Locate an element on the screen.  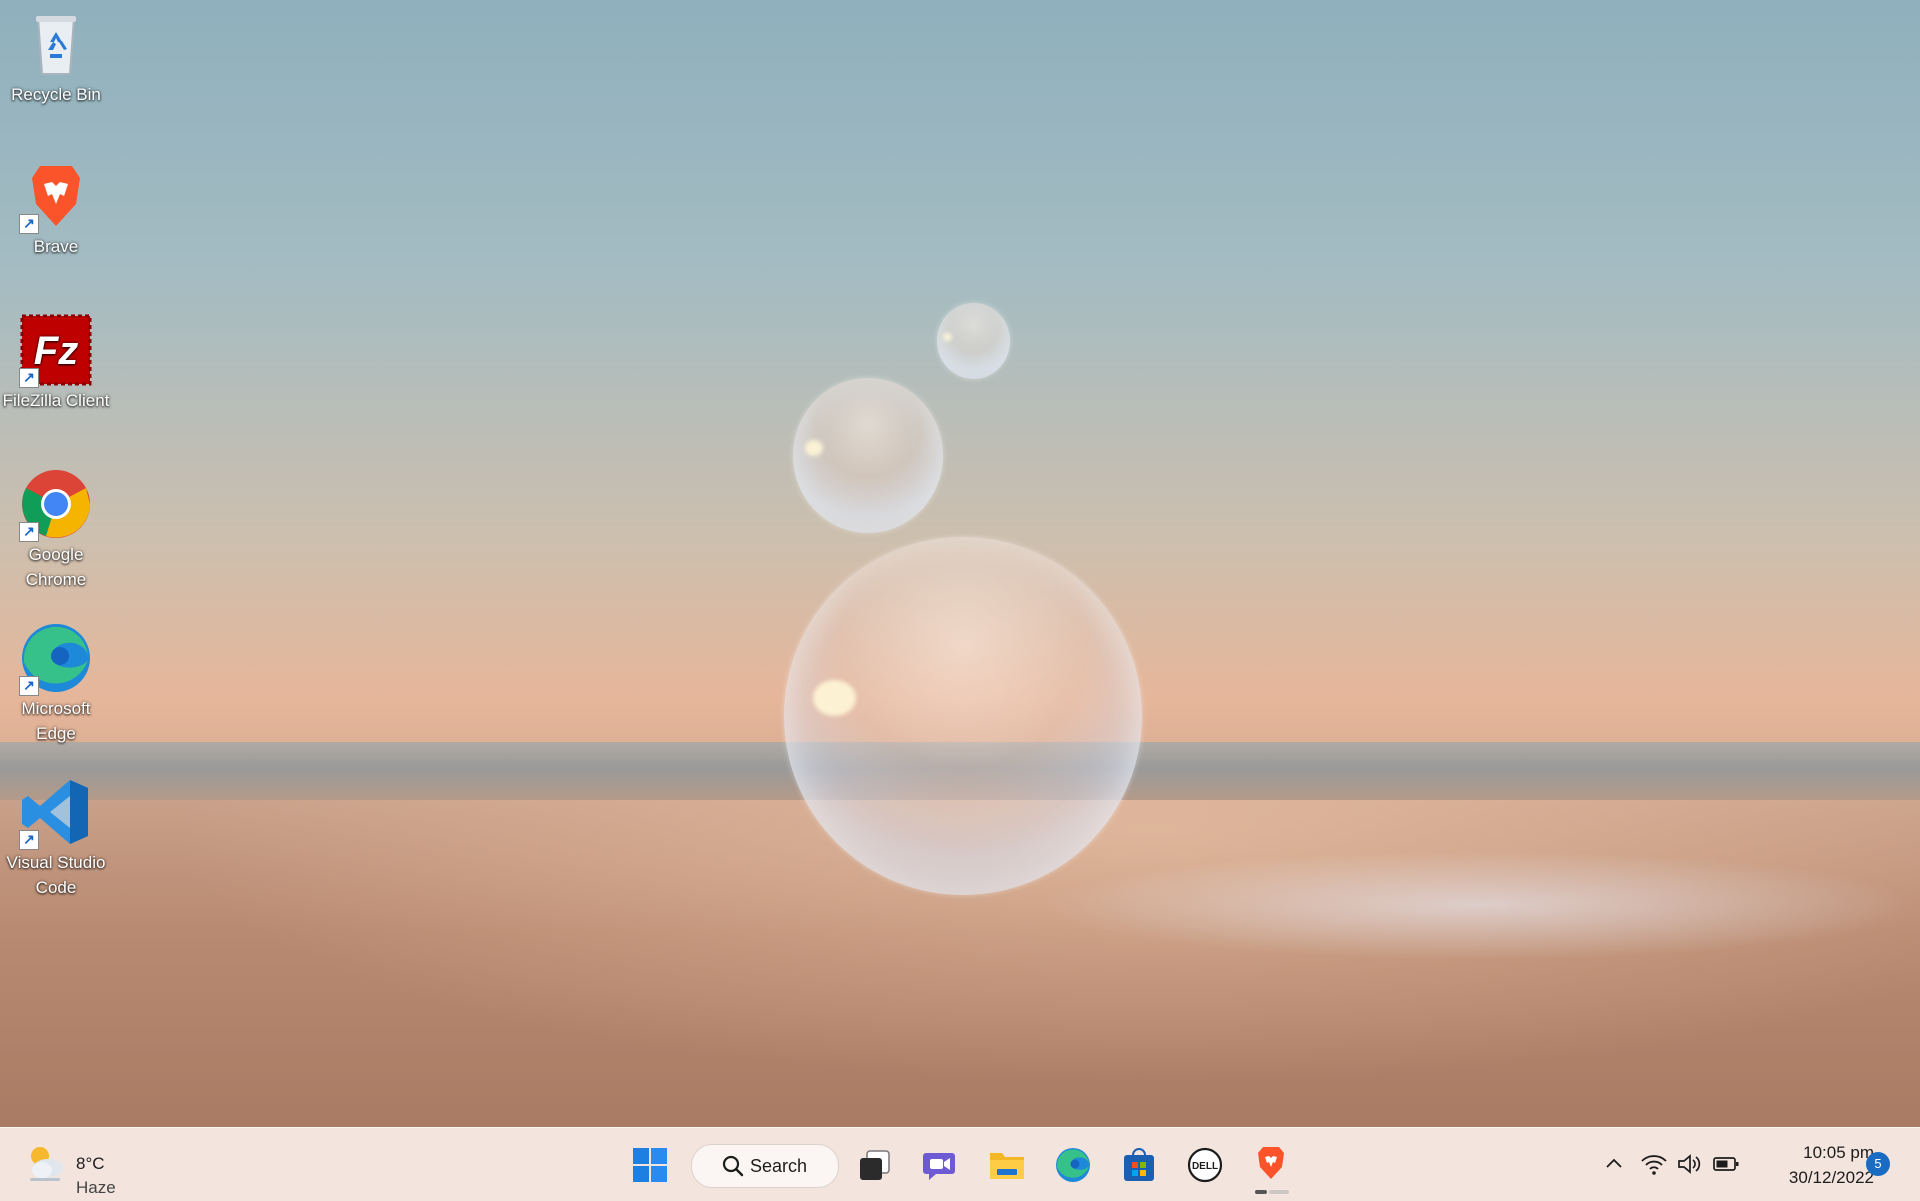
desktop-icon-label: Visual Studio Code is located at coordinates (56, 875).